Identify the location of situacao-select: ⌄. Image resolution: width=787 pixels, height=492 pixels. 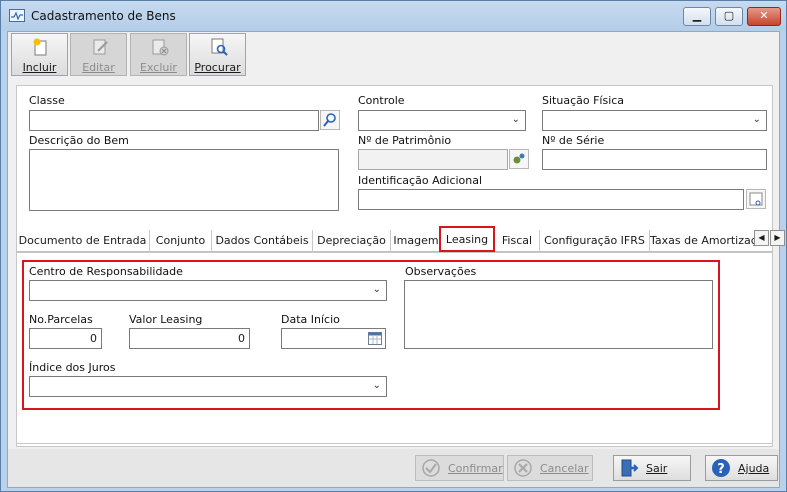
(654, 120).